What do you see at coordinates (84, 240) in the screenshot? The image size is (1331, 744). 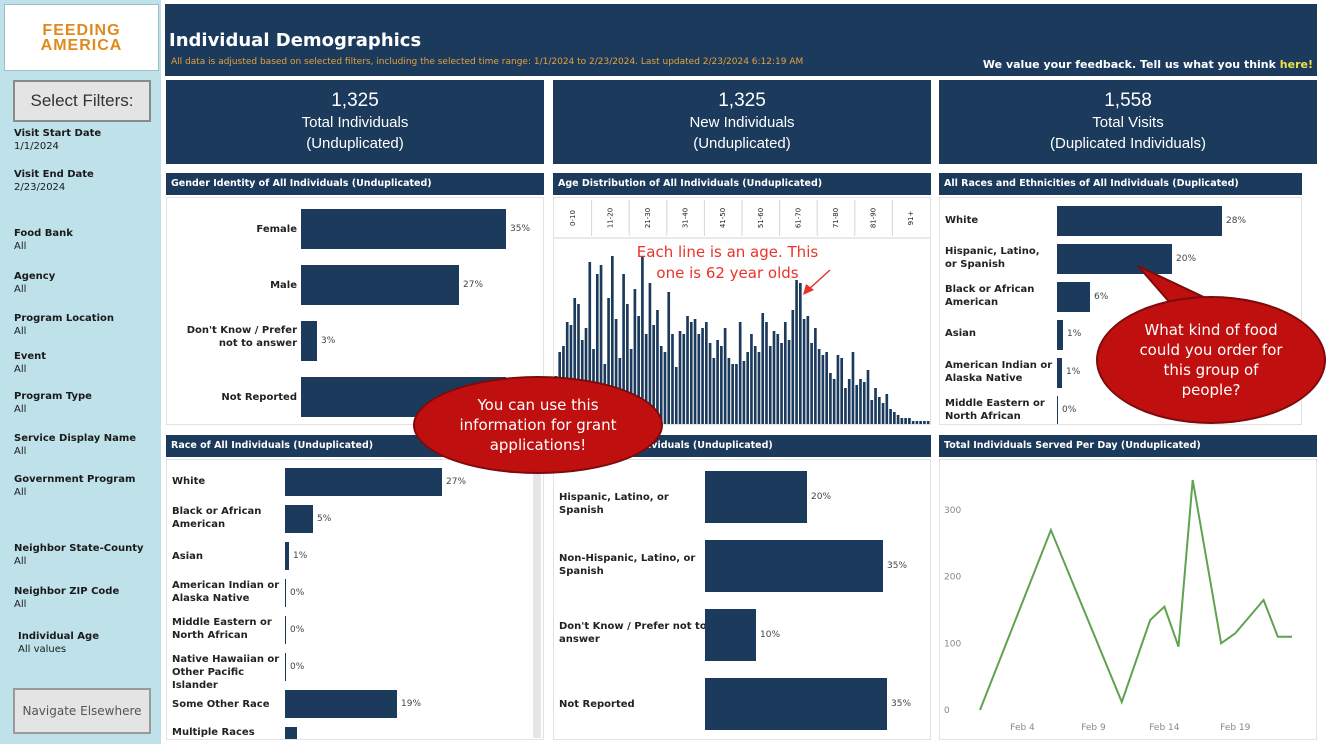 I see `filter-food-bank: Food Bank All` at bounding box center [84, 240].